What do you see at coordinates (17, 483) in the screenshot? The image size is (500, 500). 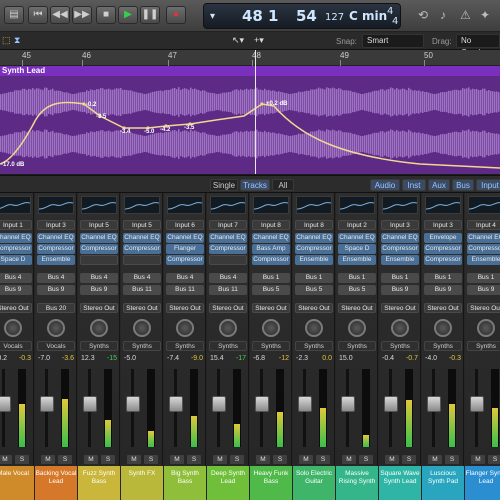 I see `track-name: Male Vocal` at bounding box center [17, 483].